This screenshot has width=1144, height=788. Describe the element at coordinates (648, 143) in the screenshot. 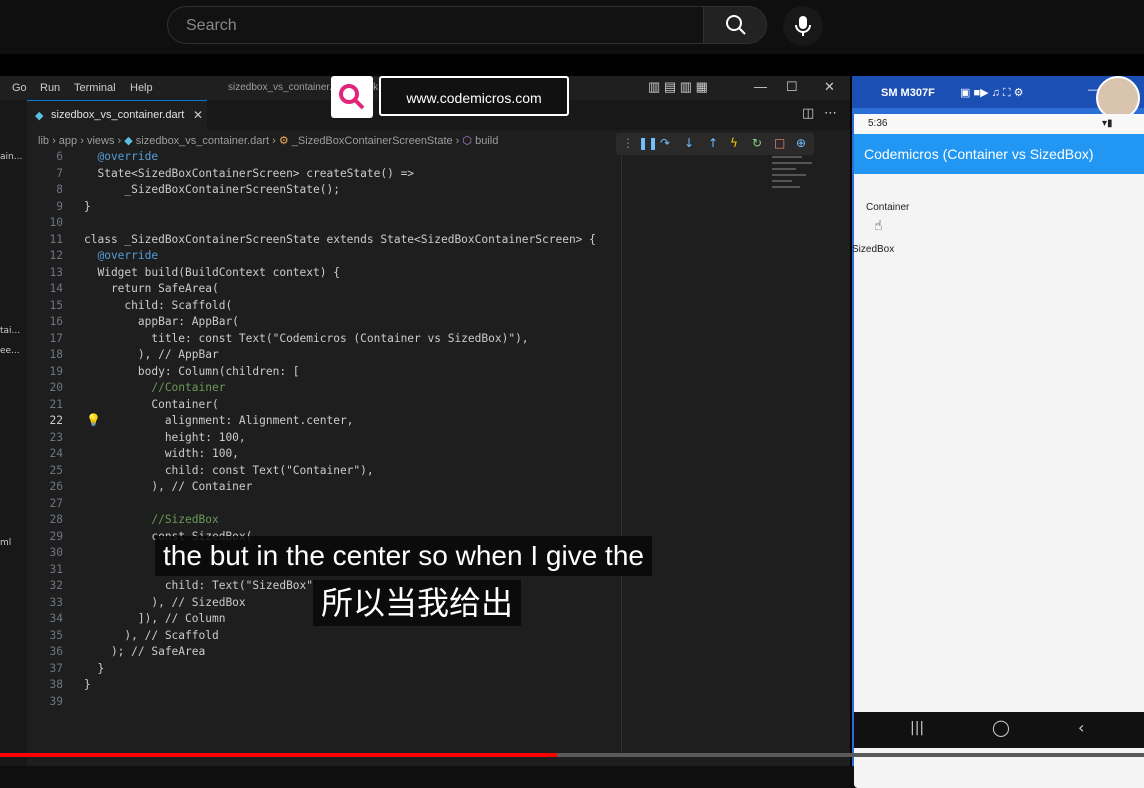

I see `pause-icon: ❚❚` at that location.